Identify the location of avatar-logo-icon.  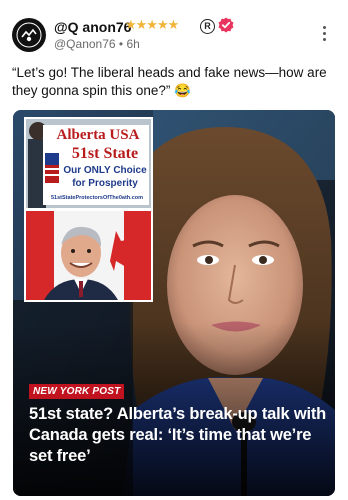
(29, 35).